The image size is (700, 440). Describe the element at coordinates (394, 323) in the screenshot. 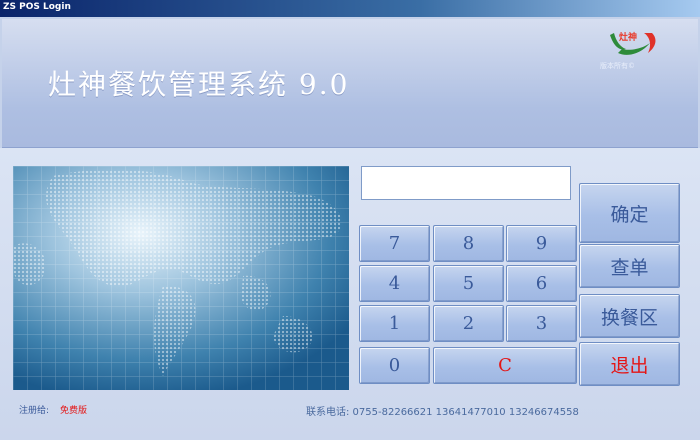

I see `key-1: 1` at that location.